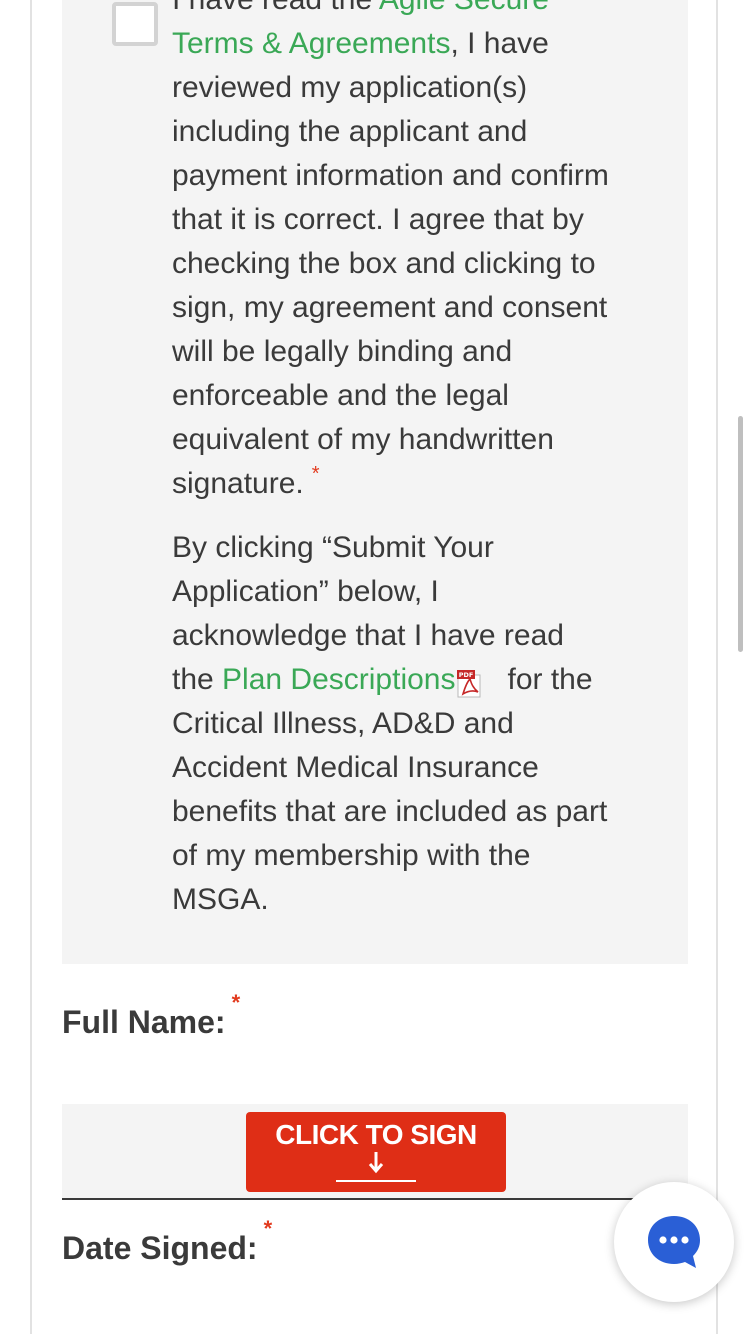  I want to click on full-name-required-asterisk: *, so click(236, 1002).